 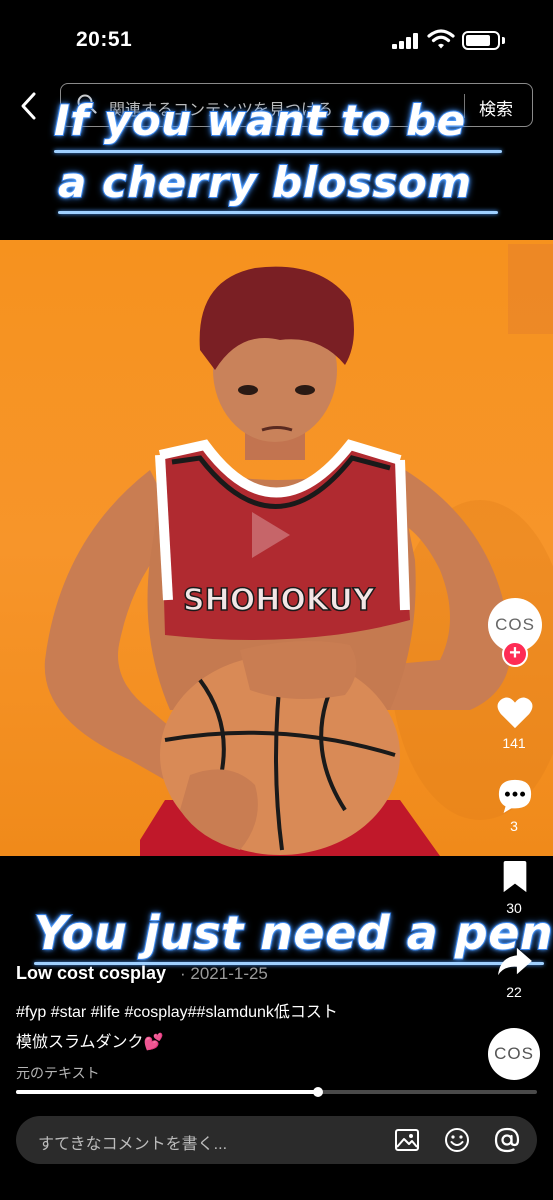 What do you see at coordinates (224, 973) in the screenshot?
I see `post-date: · 2021-1-25` at bounding box center [224, 973].